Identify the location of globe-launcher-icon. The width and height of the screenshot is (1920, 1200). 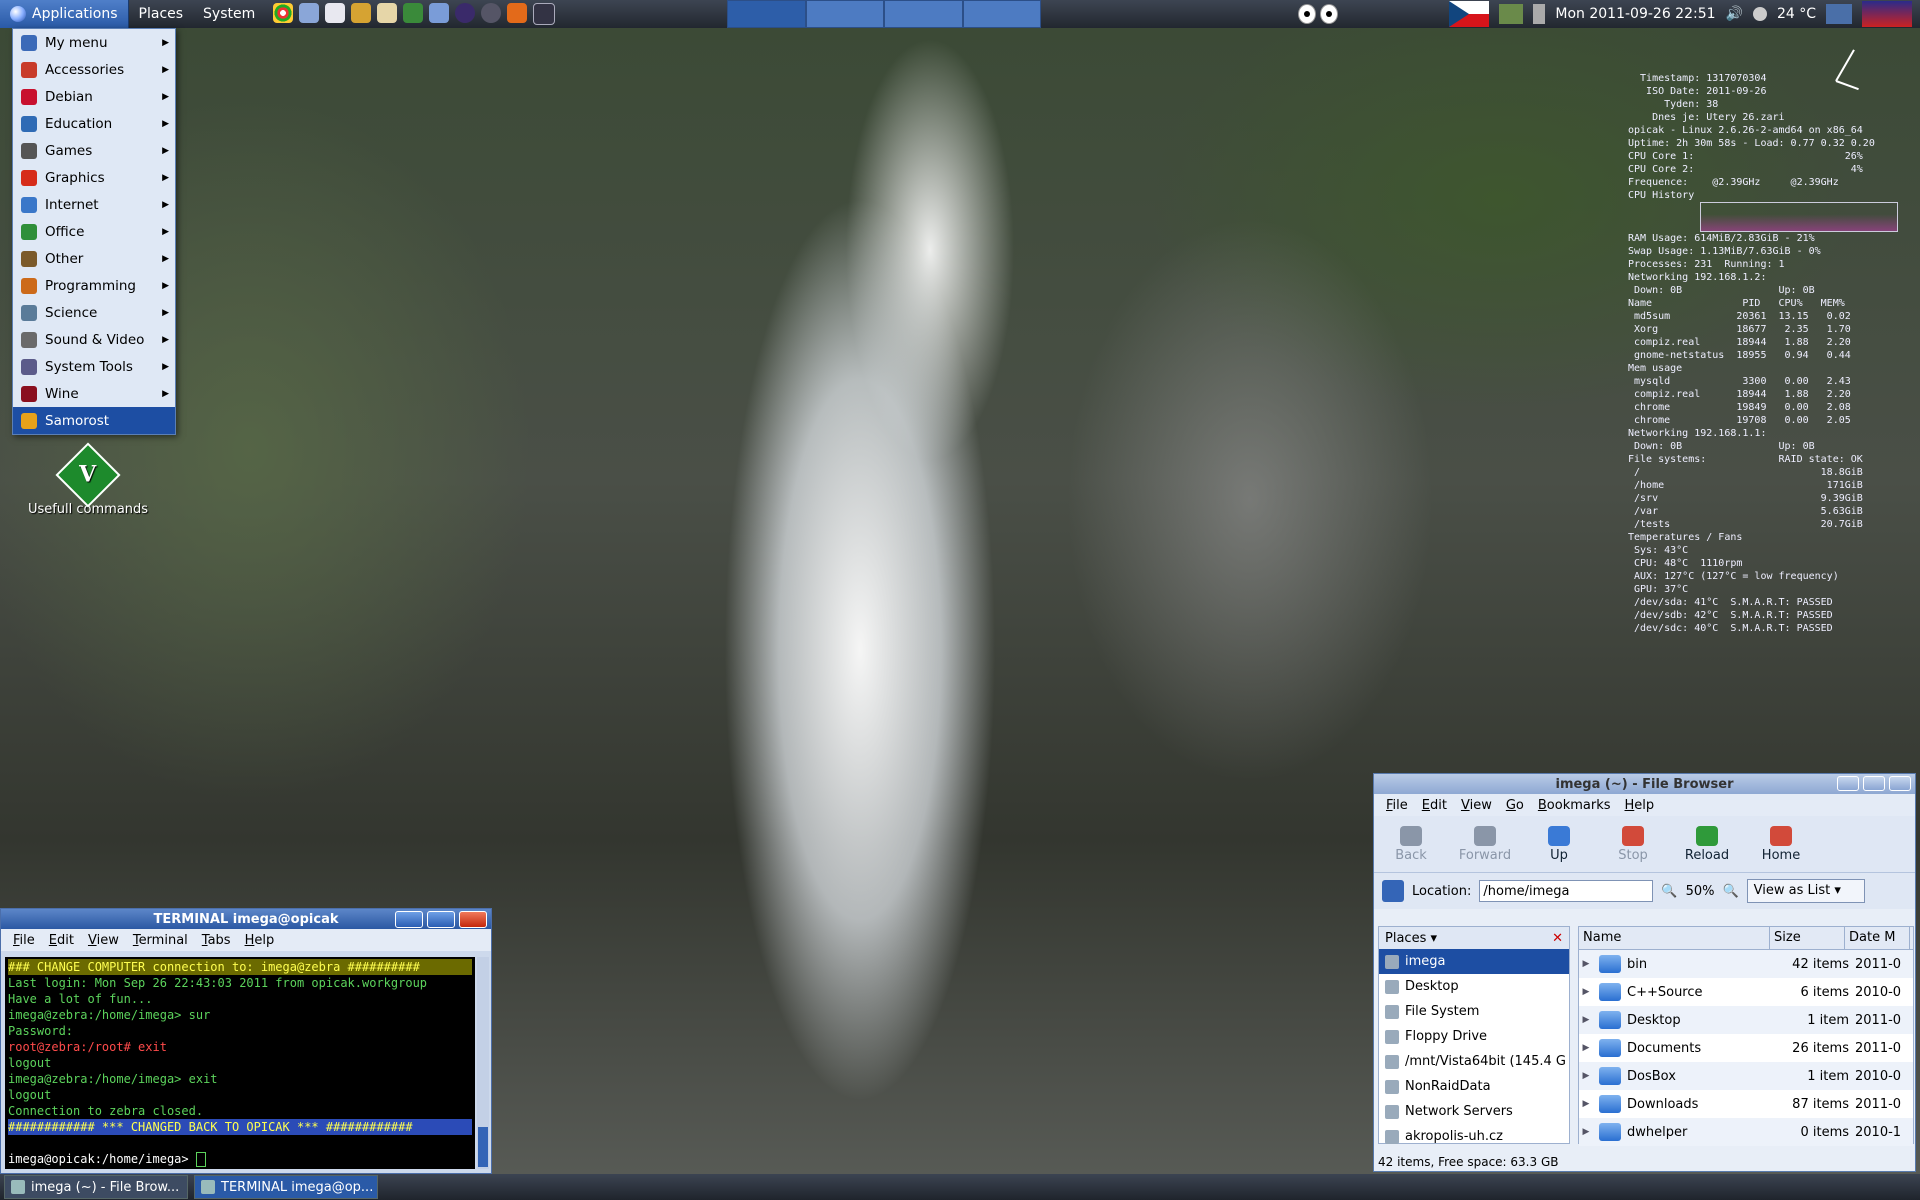
(309, 13).